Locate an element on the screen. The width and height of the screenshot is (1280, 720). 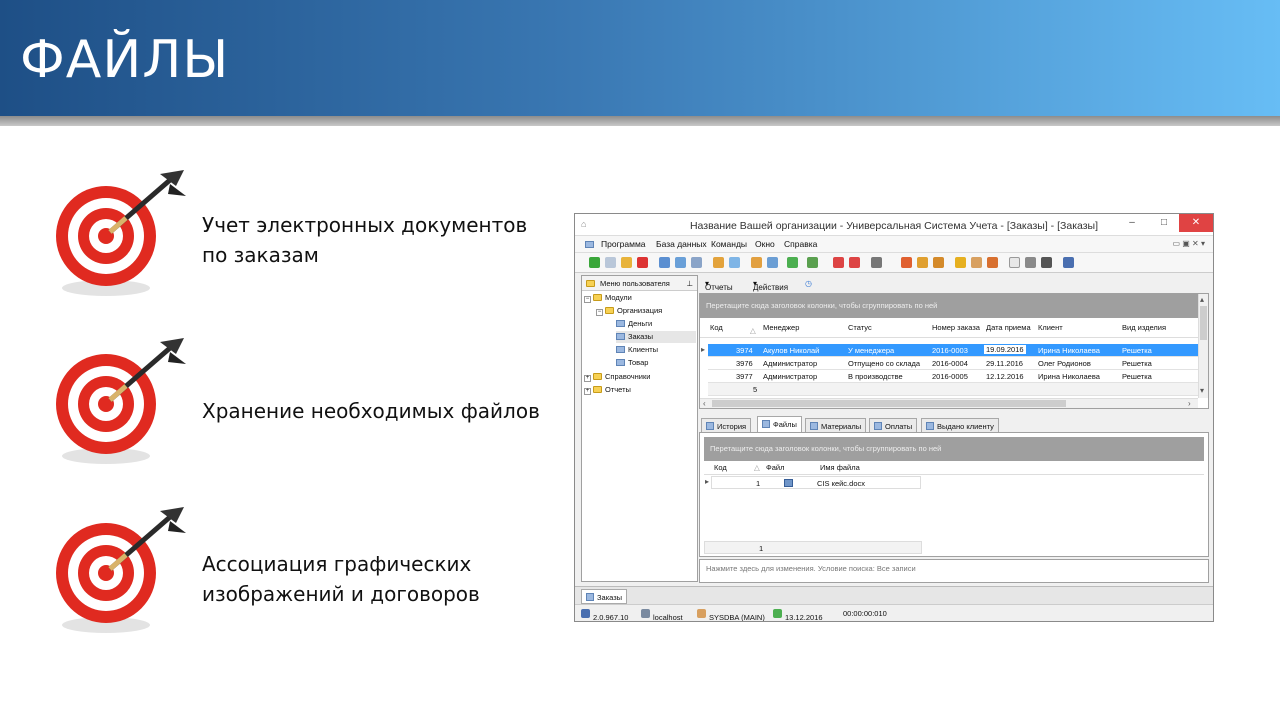
users-icon is located at coordinates (976, 262).